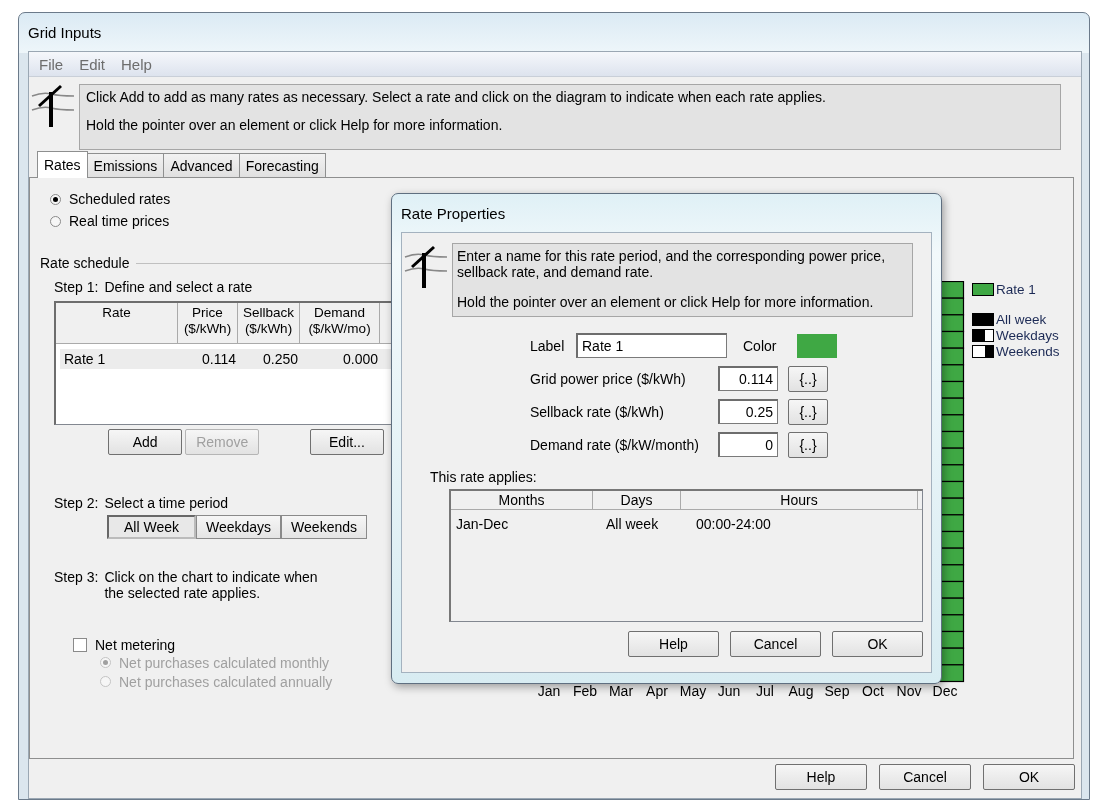  Describe the element at coordinates (651, 345) in the screenshot. I see `label-field: Rate 1` at that location.